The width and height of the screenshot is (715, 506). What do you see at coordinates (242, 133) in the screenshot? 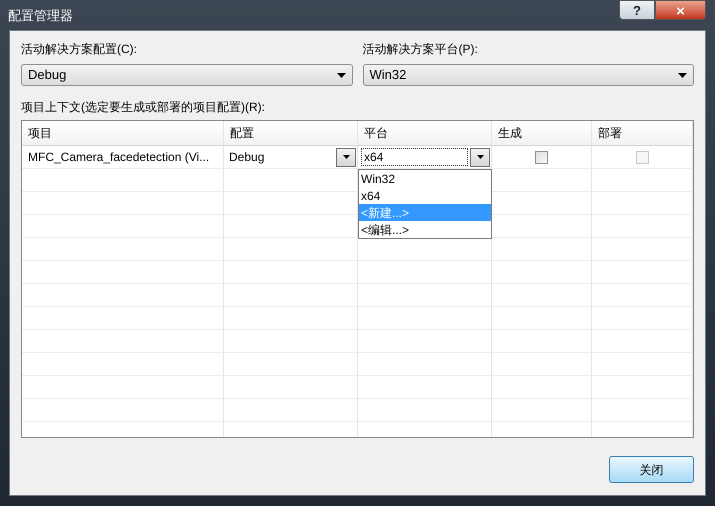
I see `column-header: 配置` at bounding box center [242, 133].